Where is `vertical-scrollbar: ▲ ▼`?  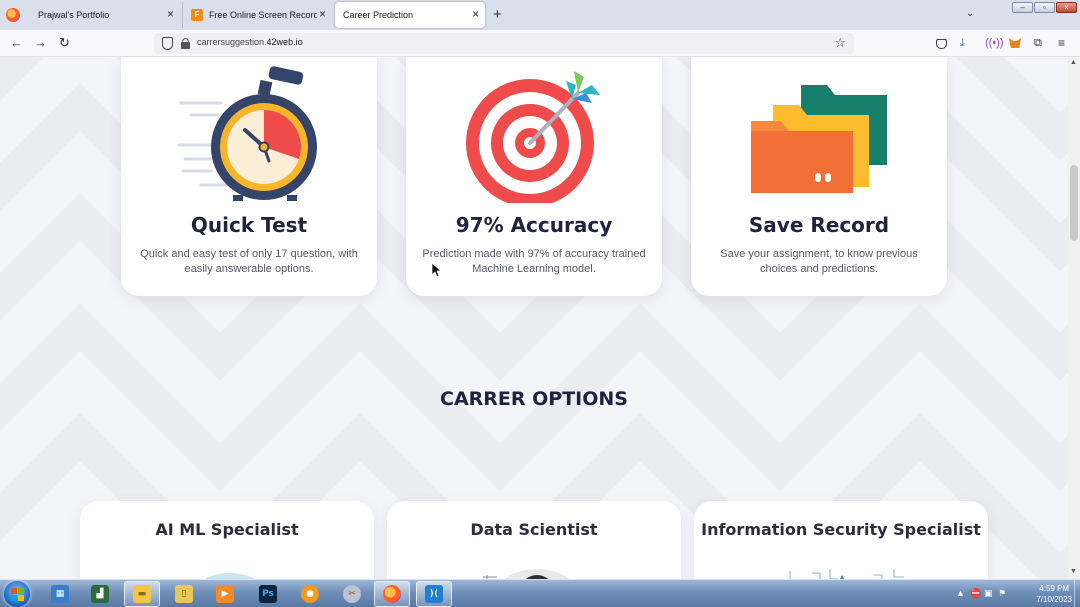
vertical-scrollbar: ▲ ▼ is located at coordinates (1074, 318).